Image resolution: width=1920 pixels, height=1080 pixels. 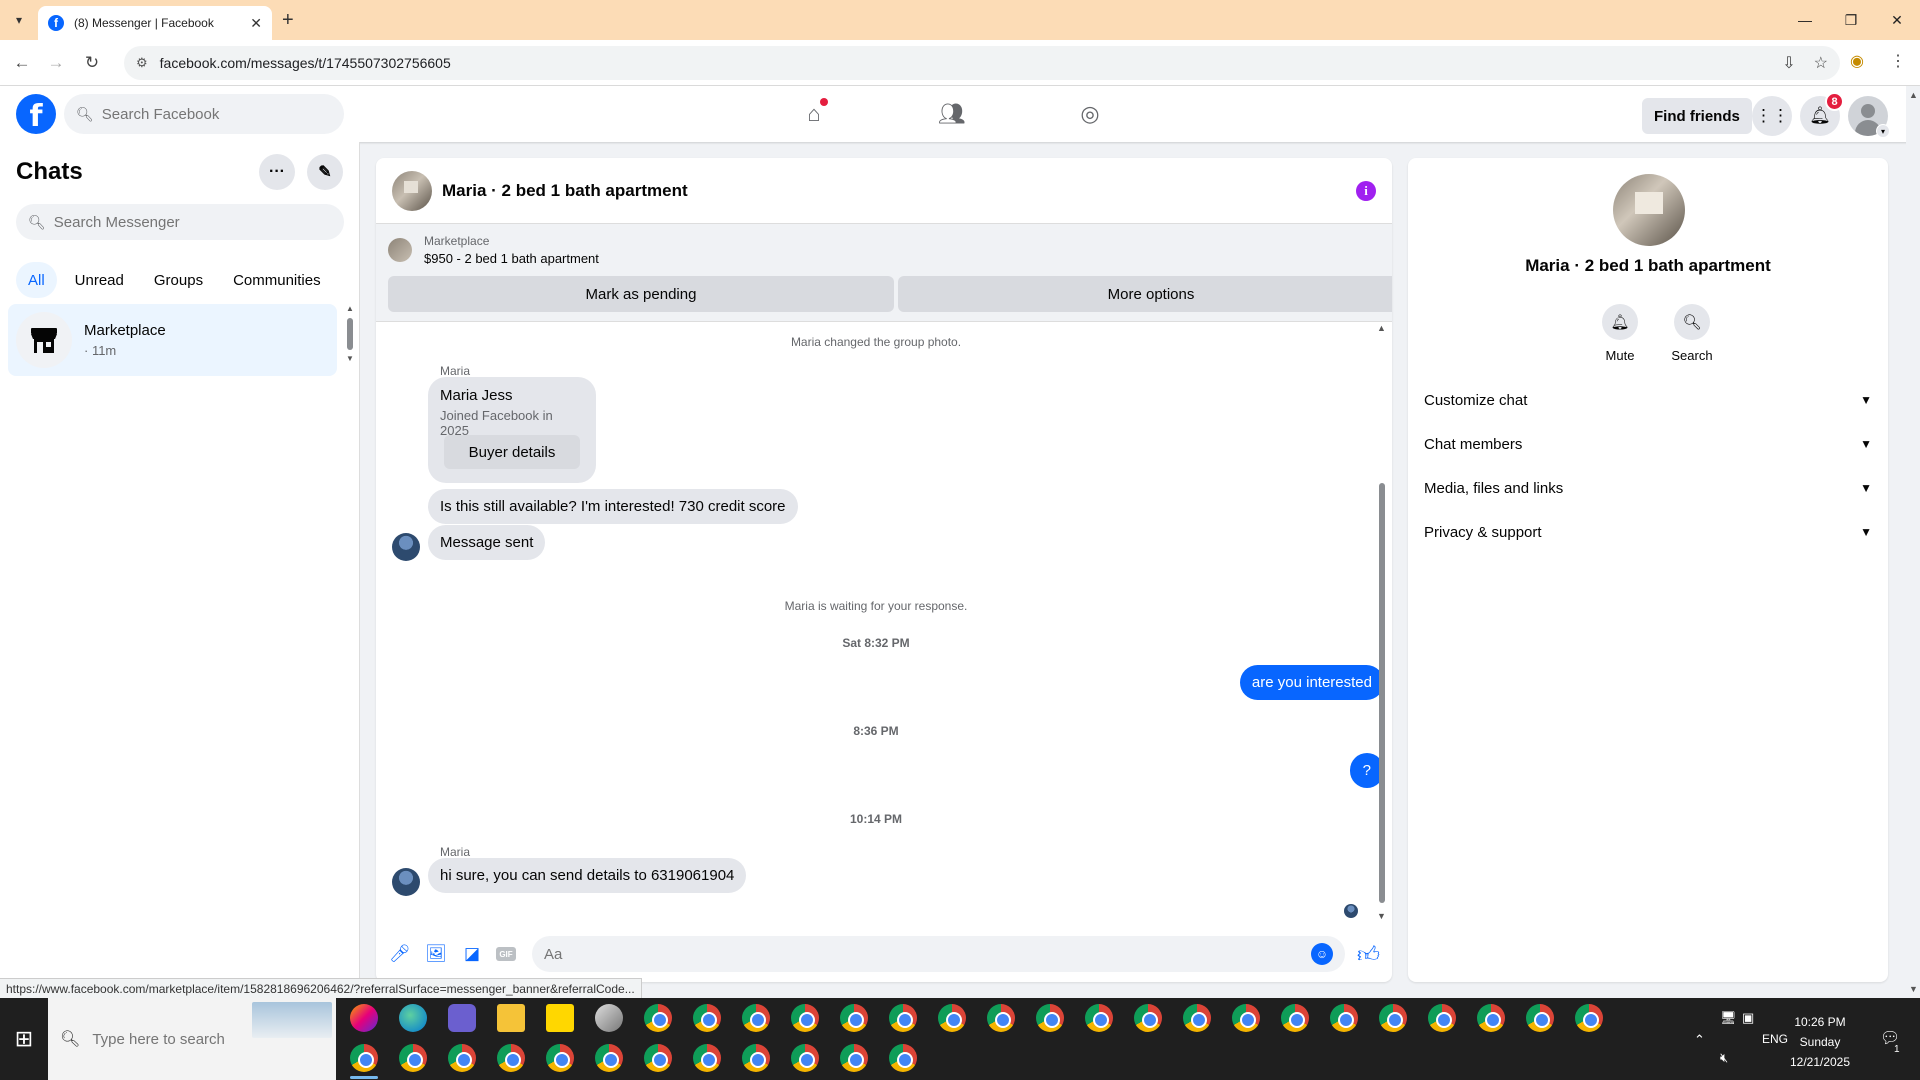 What do you see at coordinates (277, 280) in the screenshot?
I see `filter-communities: Communities` at bounding box center [277, 280].